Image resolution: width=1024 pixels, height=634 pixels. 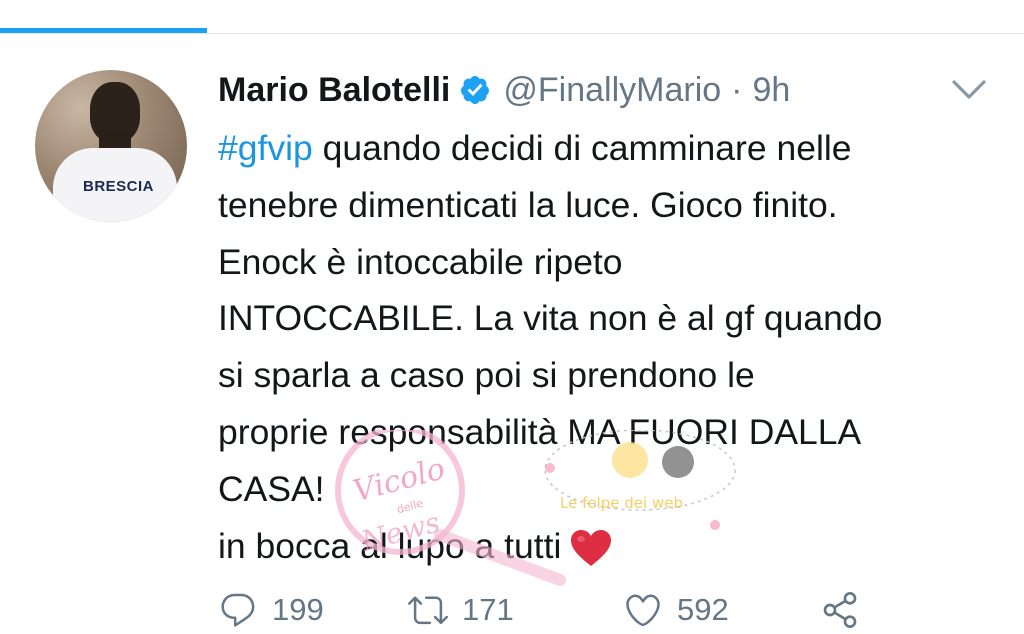 I want to click on chevron-down-icon, so click(x=969, y=90).